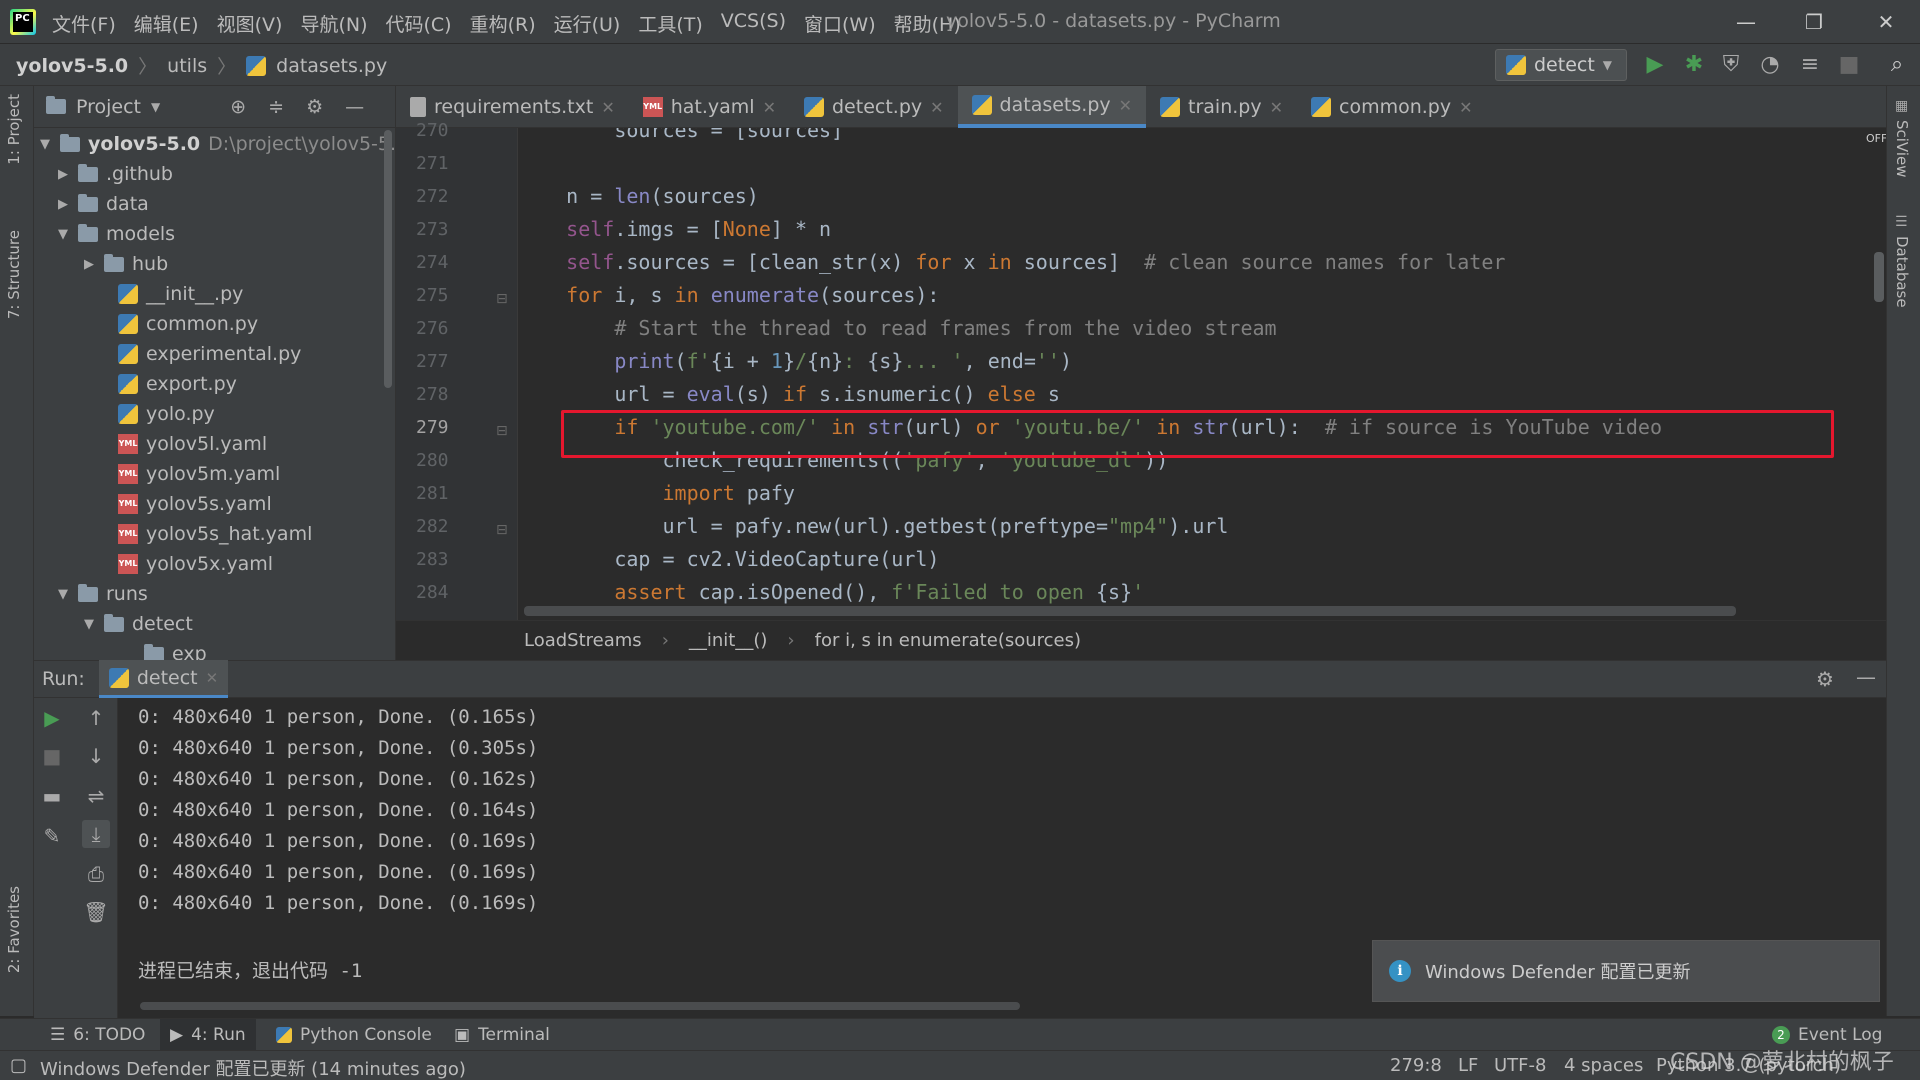 This screenshot has height=1080, width=1920. What do you see at coordinates (208, 1035) in the screenshot?
I see `run-tool-tab: ▶ 4: Run` at bounding box center [208, 1035].